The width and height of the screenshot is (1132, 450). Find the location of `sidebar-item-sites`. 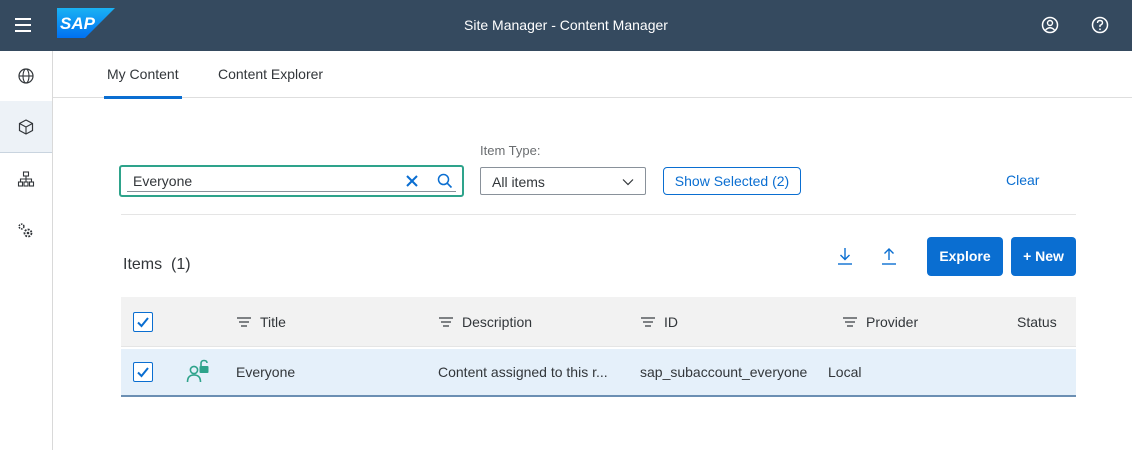

sidebar-item-sites is located at coordinates (26, 76).